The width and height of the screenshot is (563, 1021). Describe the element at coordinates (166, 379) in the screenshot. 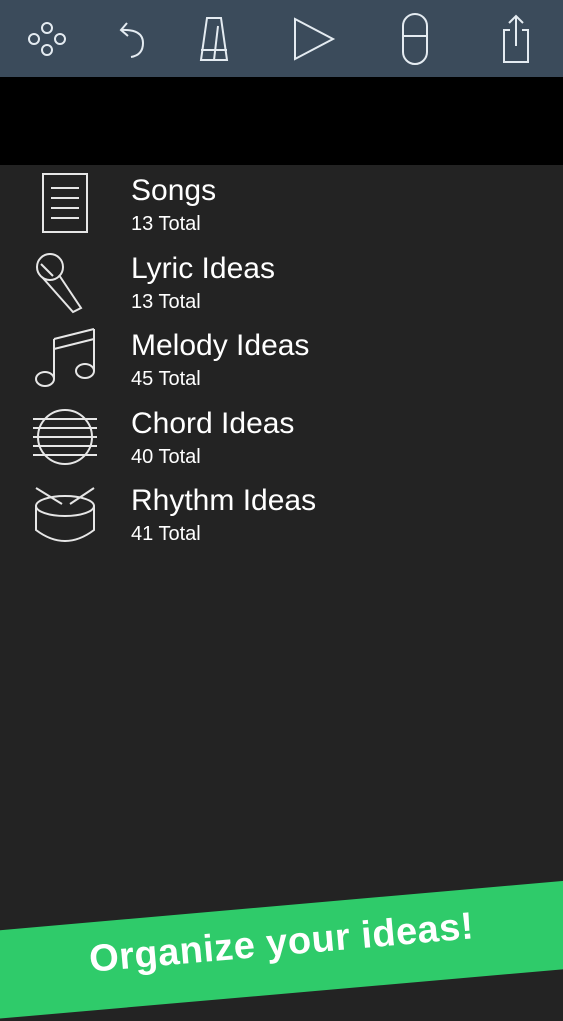

I see `list-item-count: 45 Total` at that location.